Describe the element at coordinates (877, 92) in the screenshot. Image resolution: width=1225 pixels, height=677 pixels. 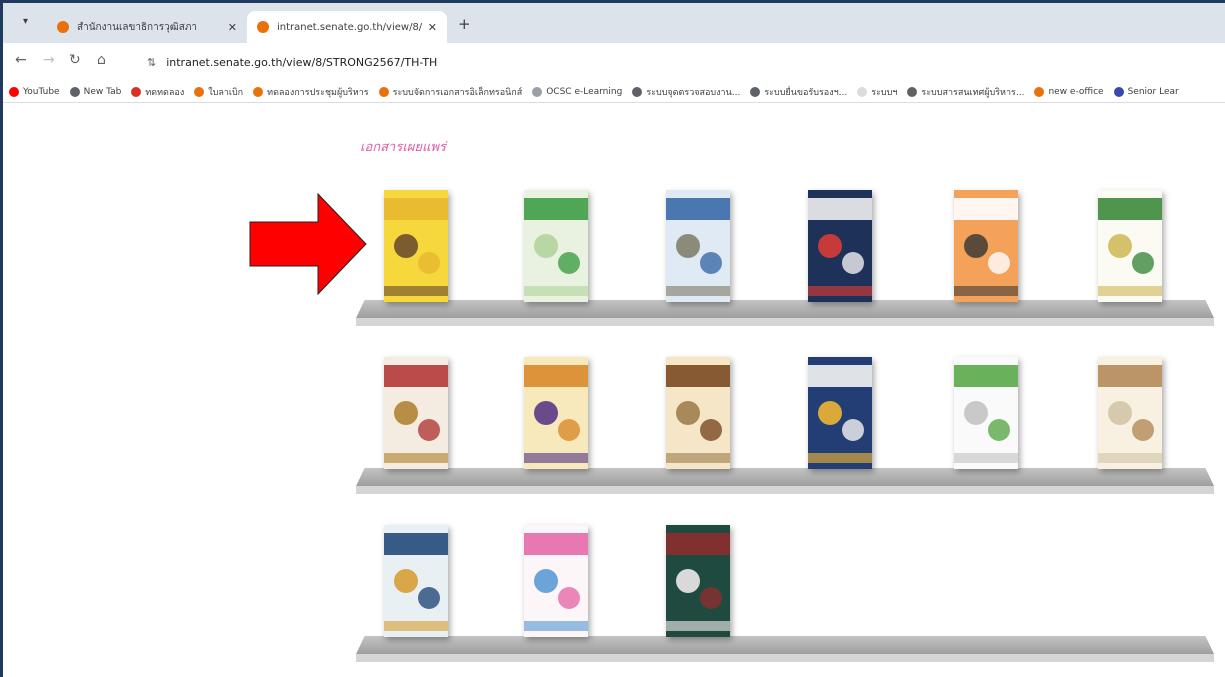
I see `bookmark-item: ระบบฯ` at that location.